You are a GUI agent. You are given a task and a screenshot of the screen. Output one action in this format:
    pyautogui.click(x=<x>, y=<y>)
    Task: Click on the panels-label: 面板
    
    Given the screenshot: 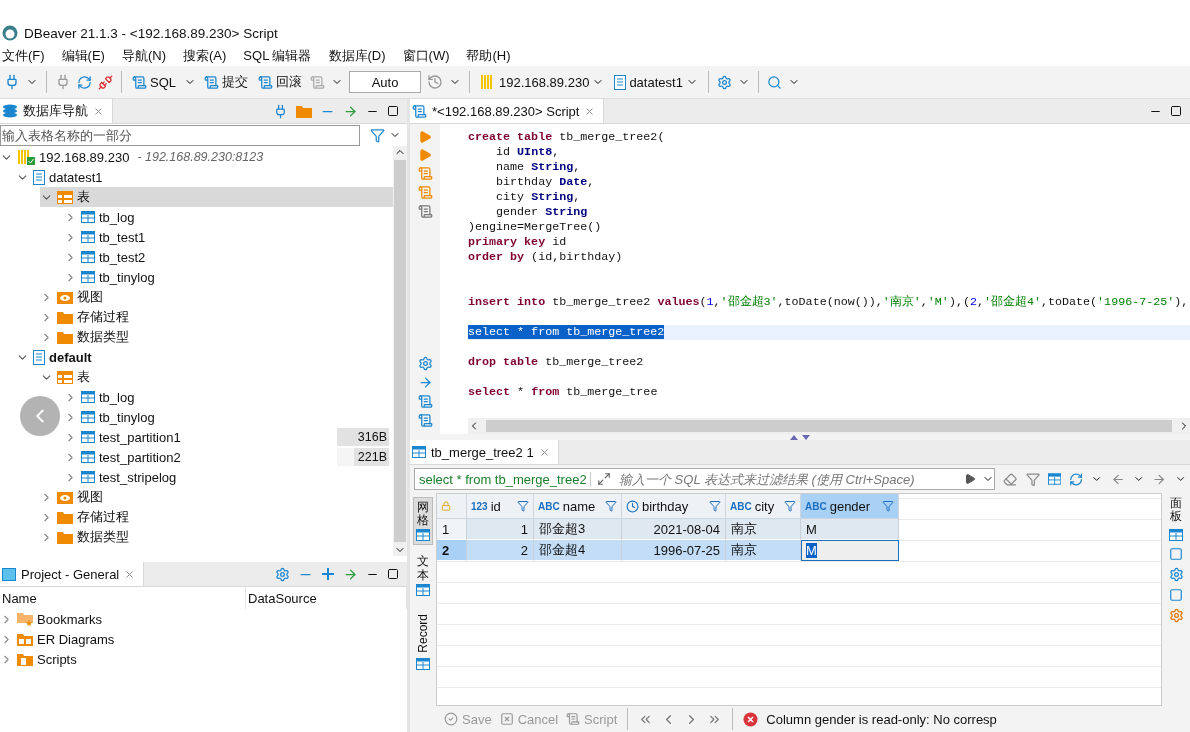 What is the action you would take?
    pyautogui.click(x=1176, y=510)
    